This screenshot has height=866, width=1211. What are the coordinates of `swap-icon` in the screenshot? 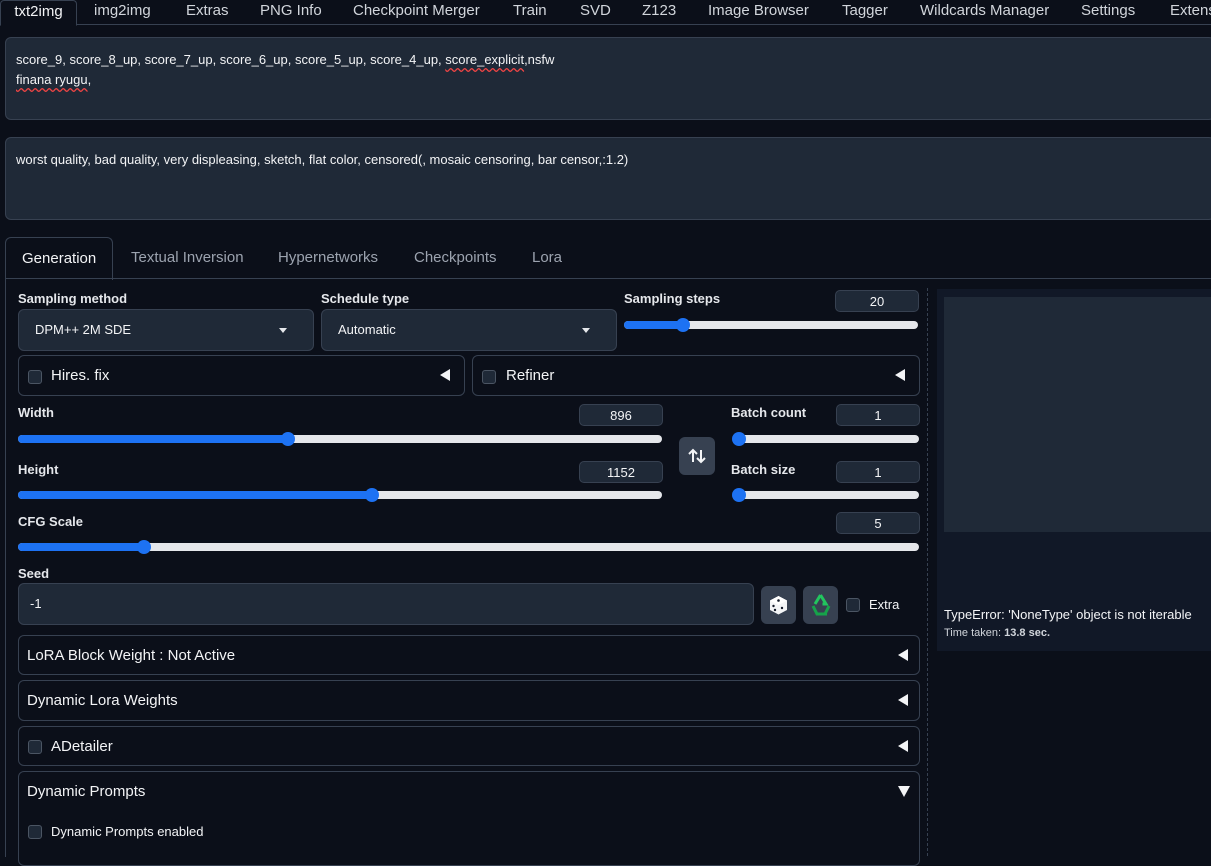 It's located at (697, 456).